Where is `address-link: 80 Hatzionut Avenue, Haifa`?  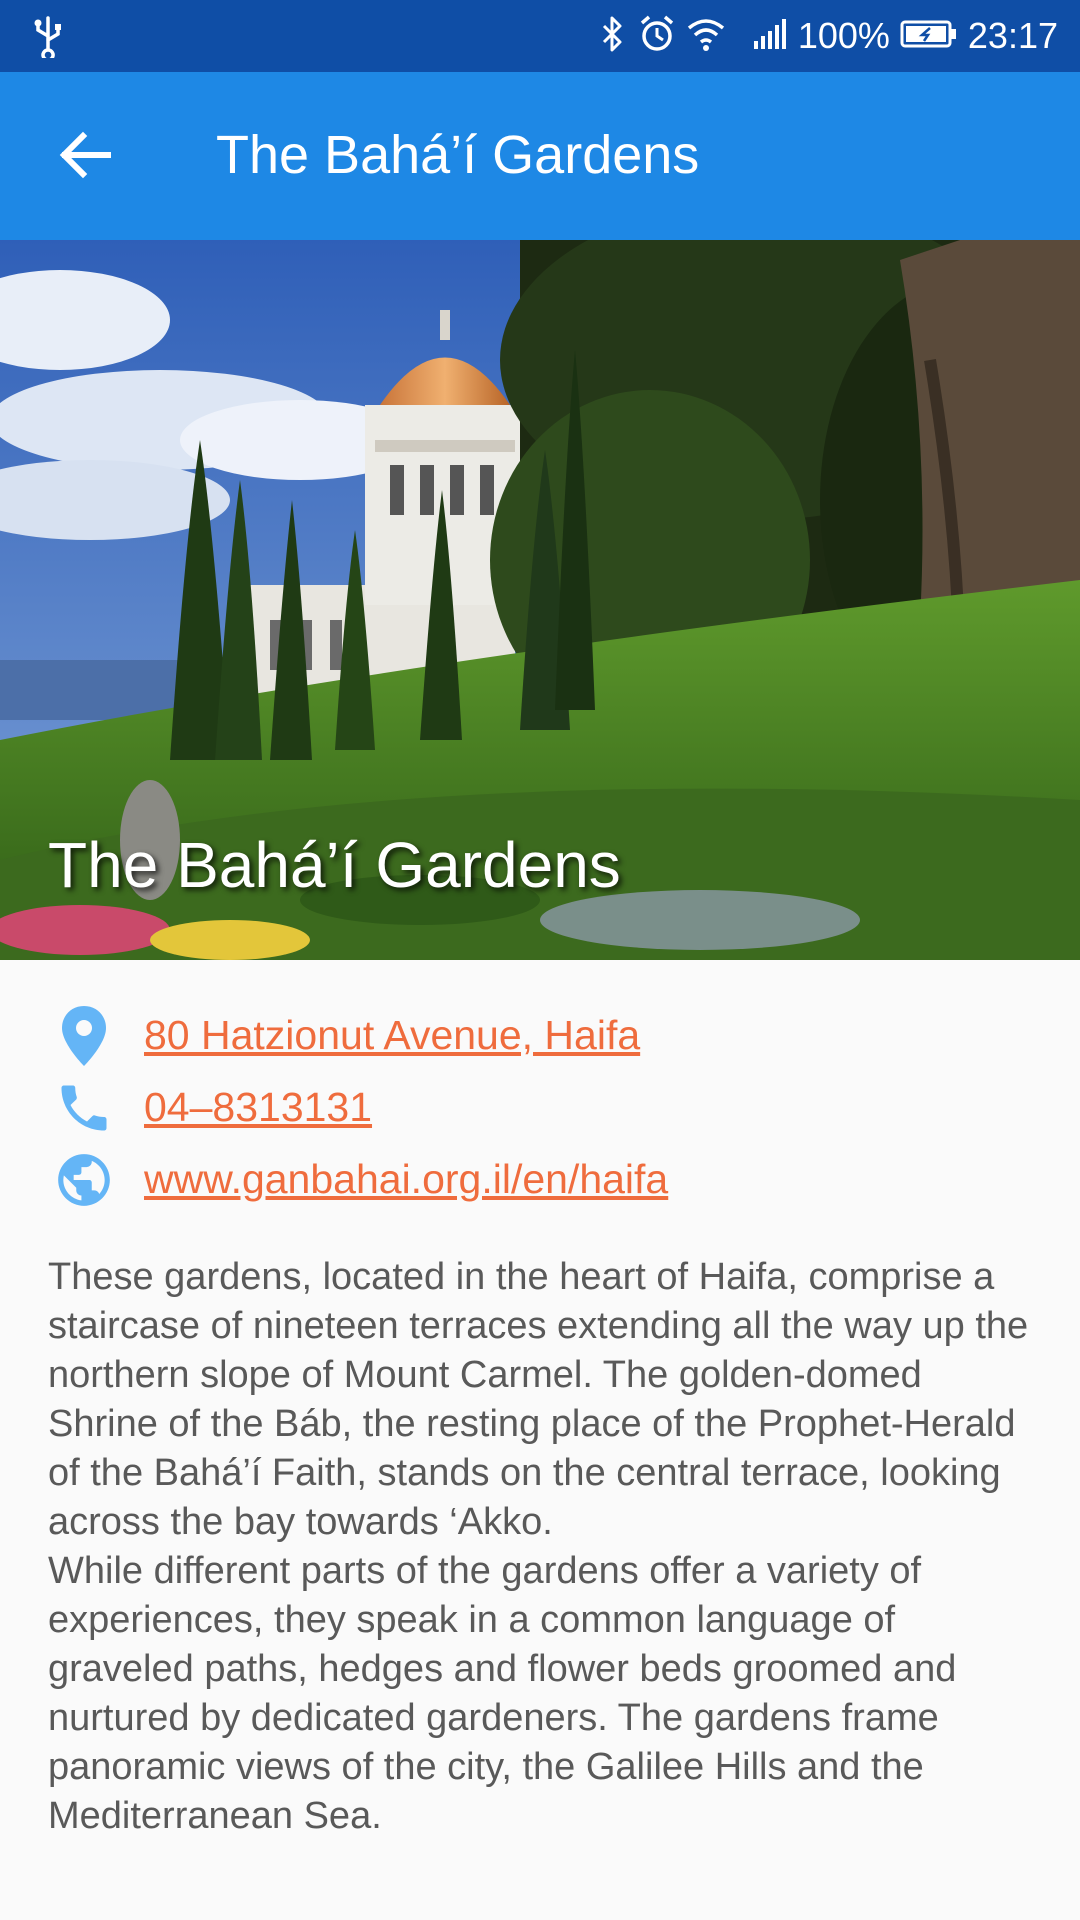 address-link: 80 Hatzionut Avenue, Haifa is located at coordinates (392, 1035).